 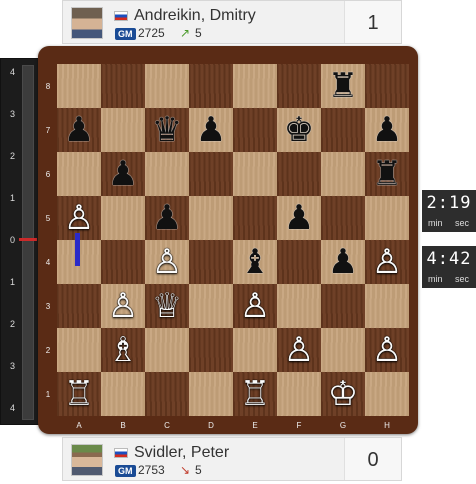 I want to click on square-d7: ♟, so click(x=211, y=130).